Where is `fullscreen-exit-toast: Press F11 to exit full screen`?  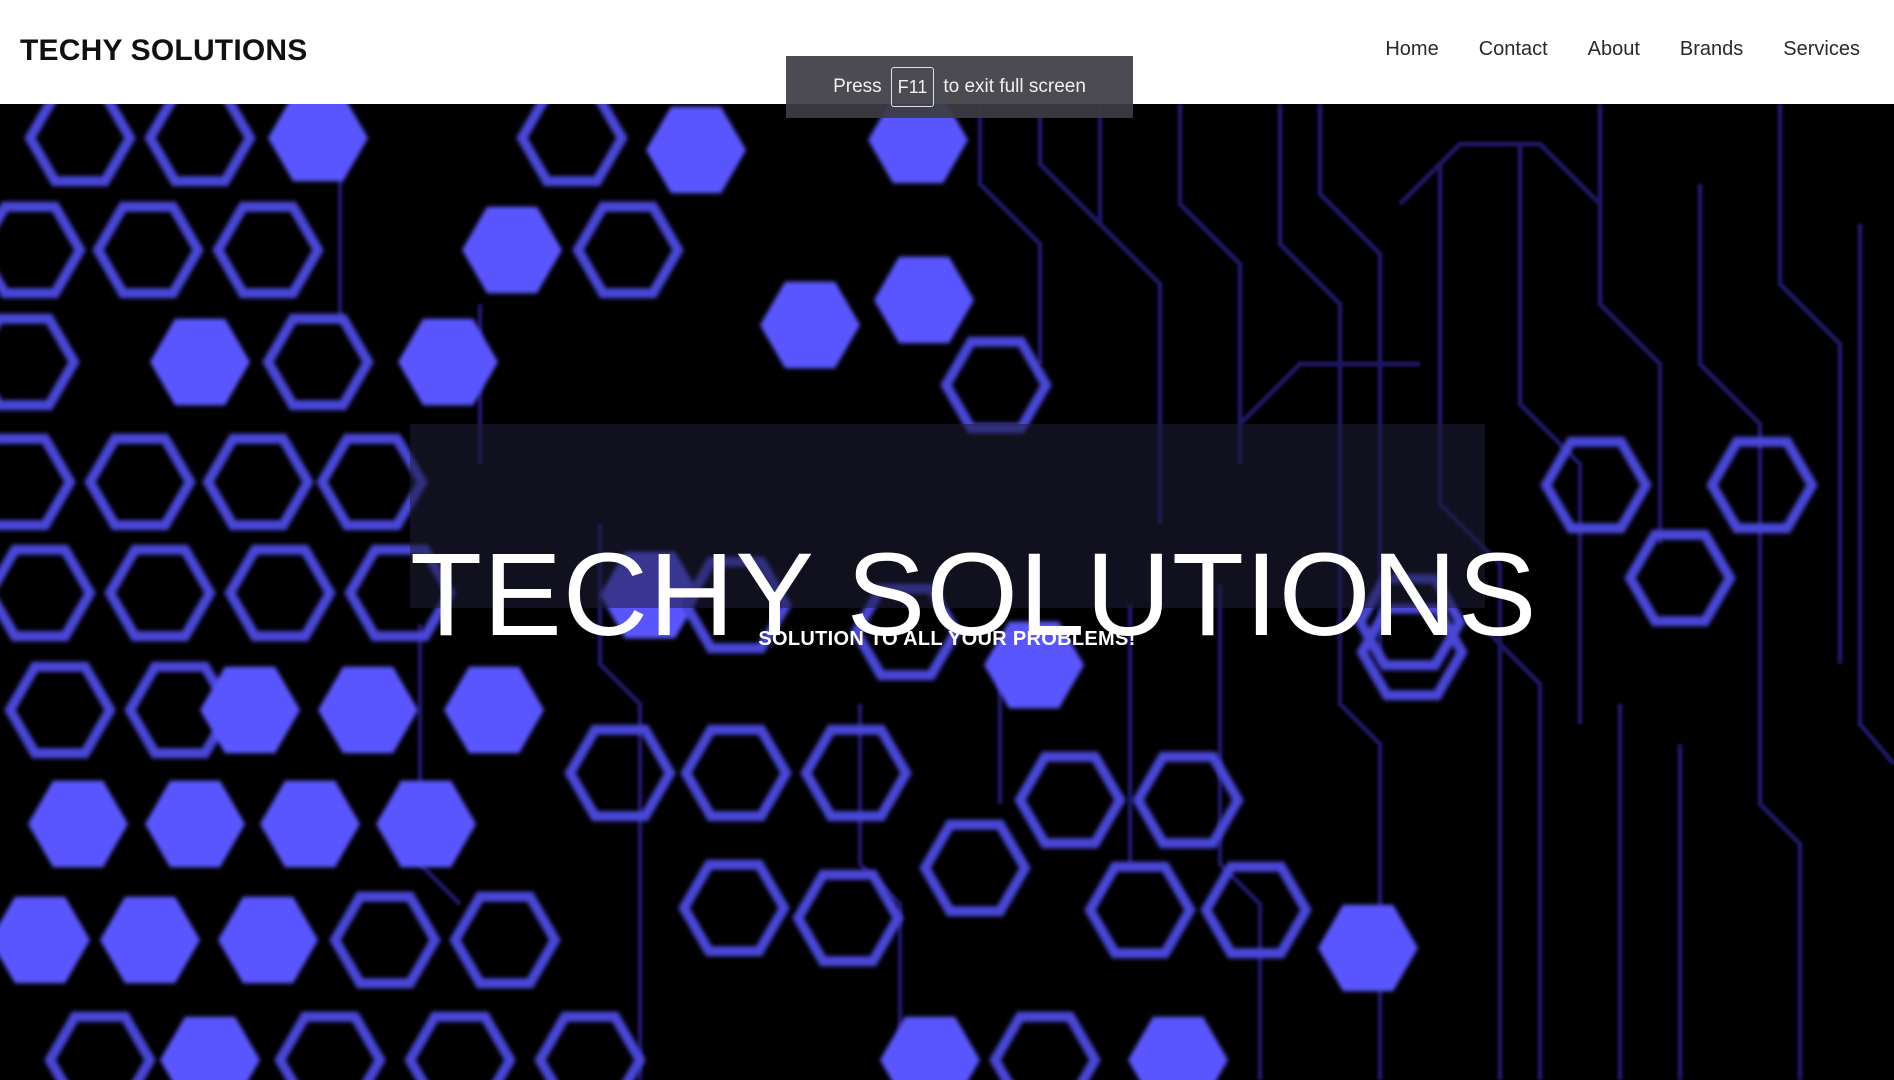
fullscreen-exit-toast: Press F11 to exit full screen is located at coordinates (959, 87).